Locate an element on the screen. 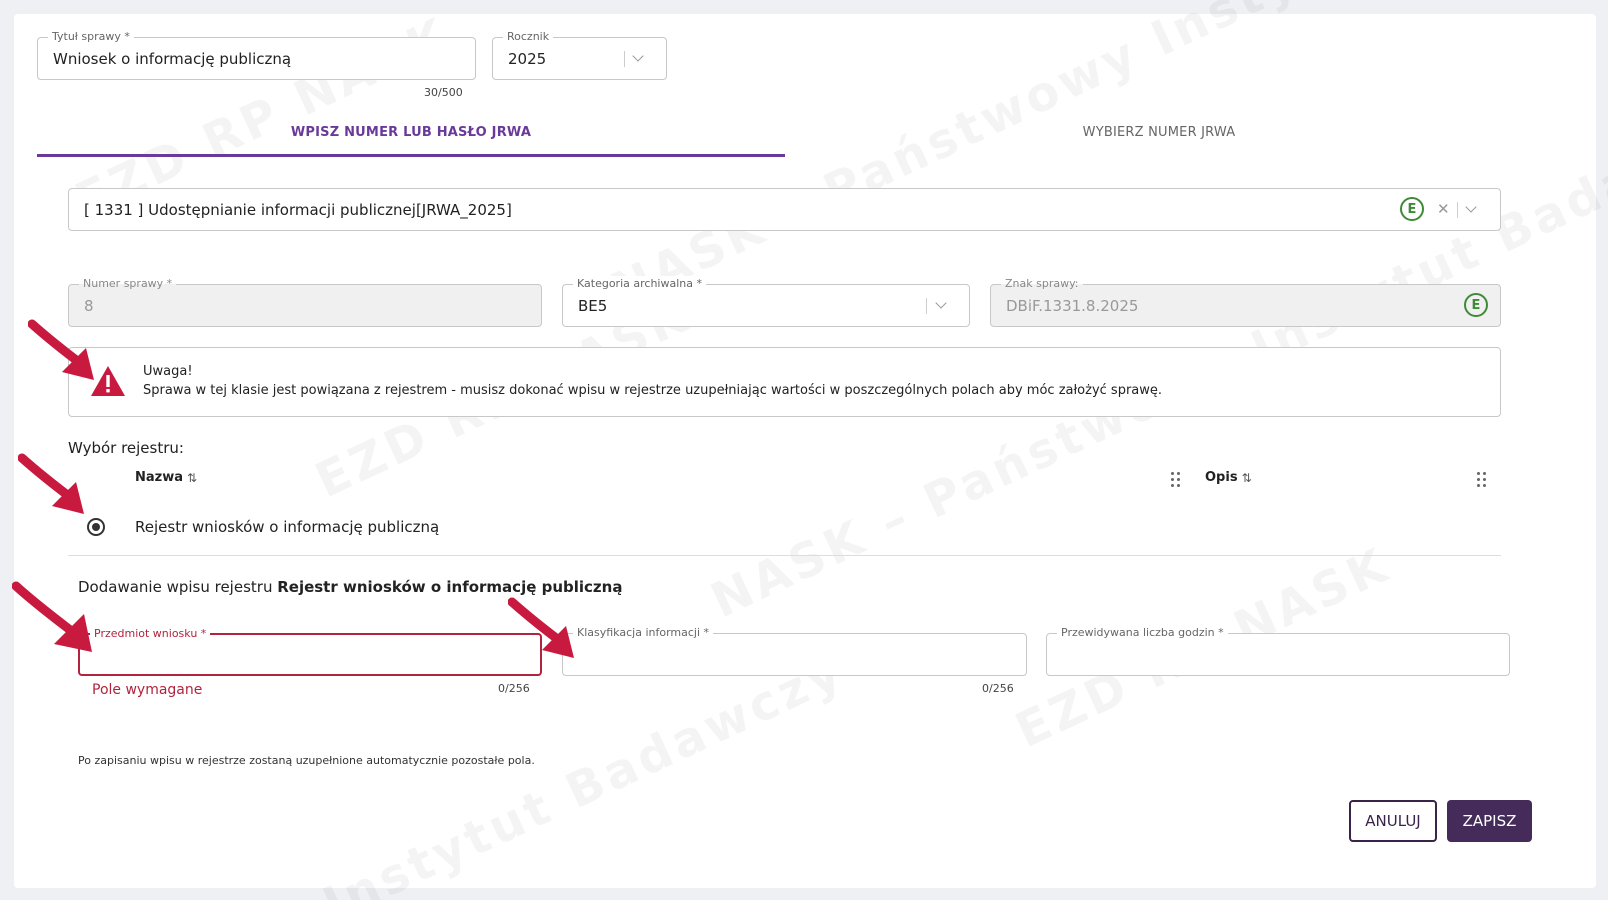  column-desc-label: Opis is located at coordinates (1221, 477).